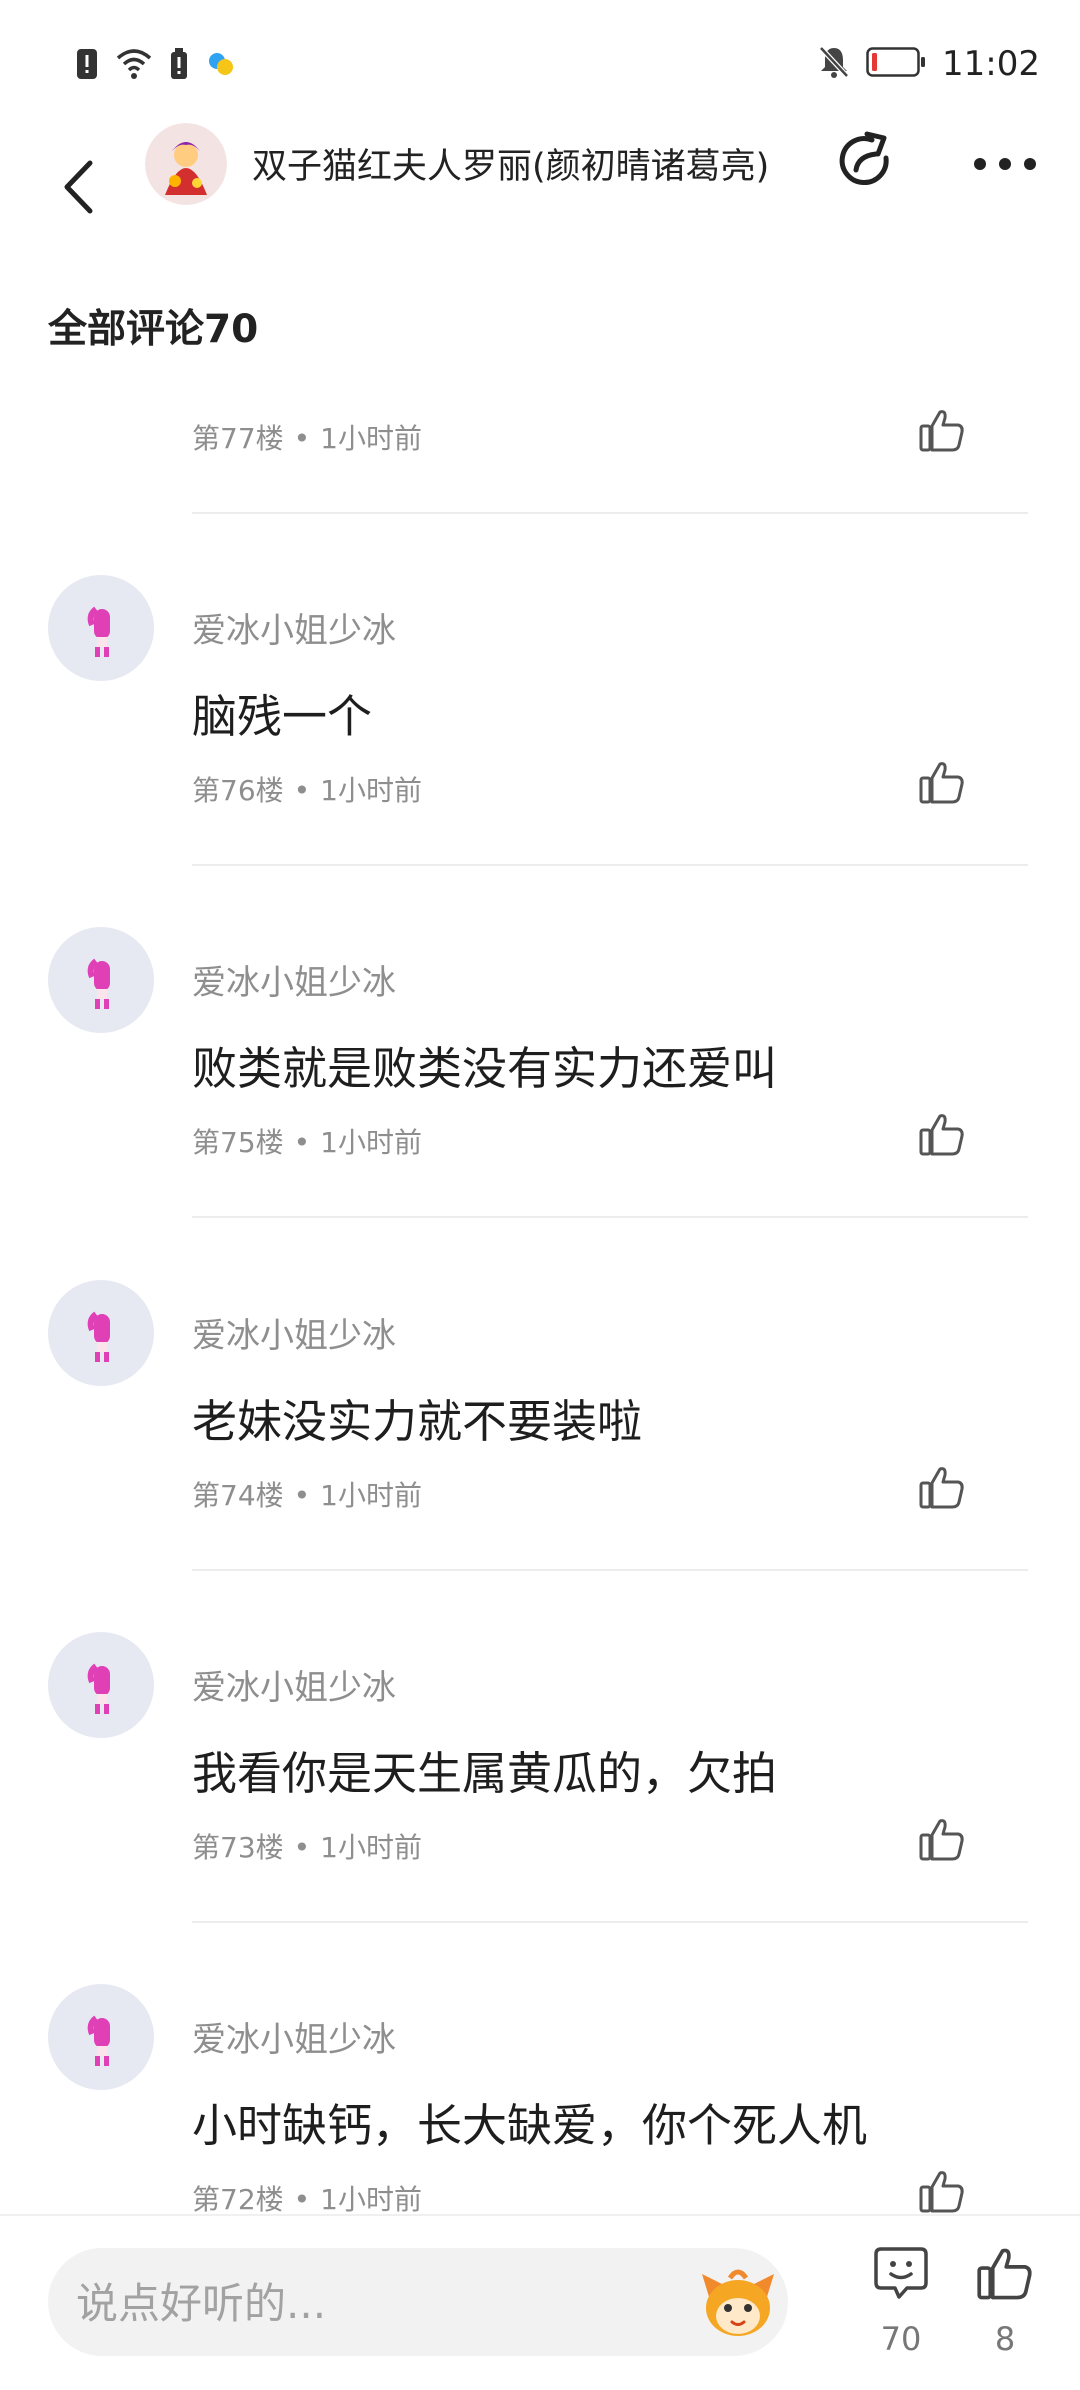  What do you see at coordinates (540, 205) in the screenshot?
I see `header: 双子猫红夫人罗丽(颜初晴诸葛亮)` at bounding box center [540, 205].